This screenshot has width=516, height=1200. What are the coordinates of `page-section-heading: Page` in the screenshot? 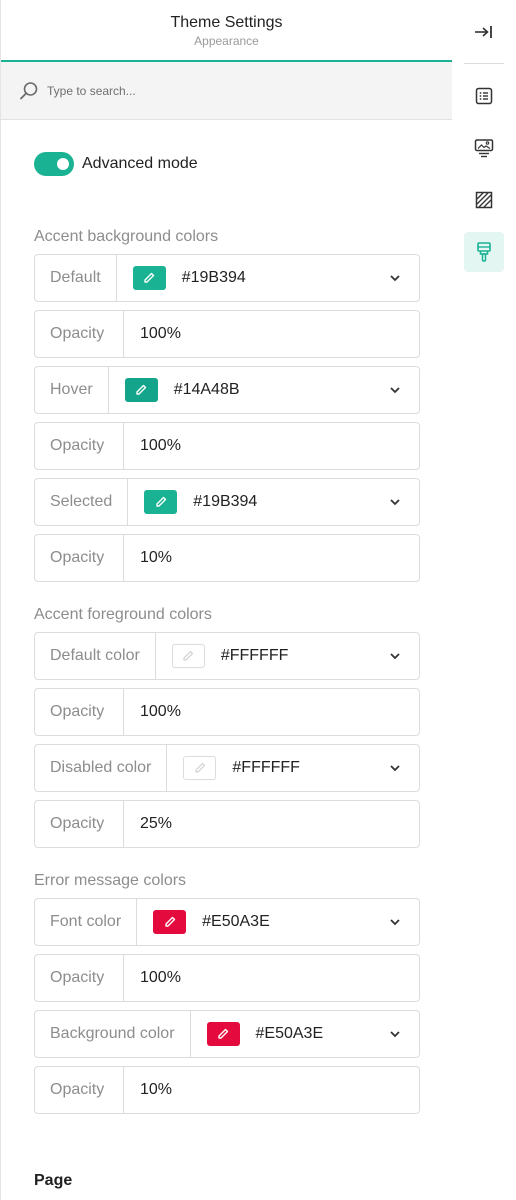 It's located at (53, 1180).